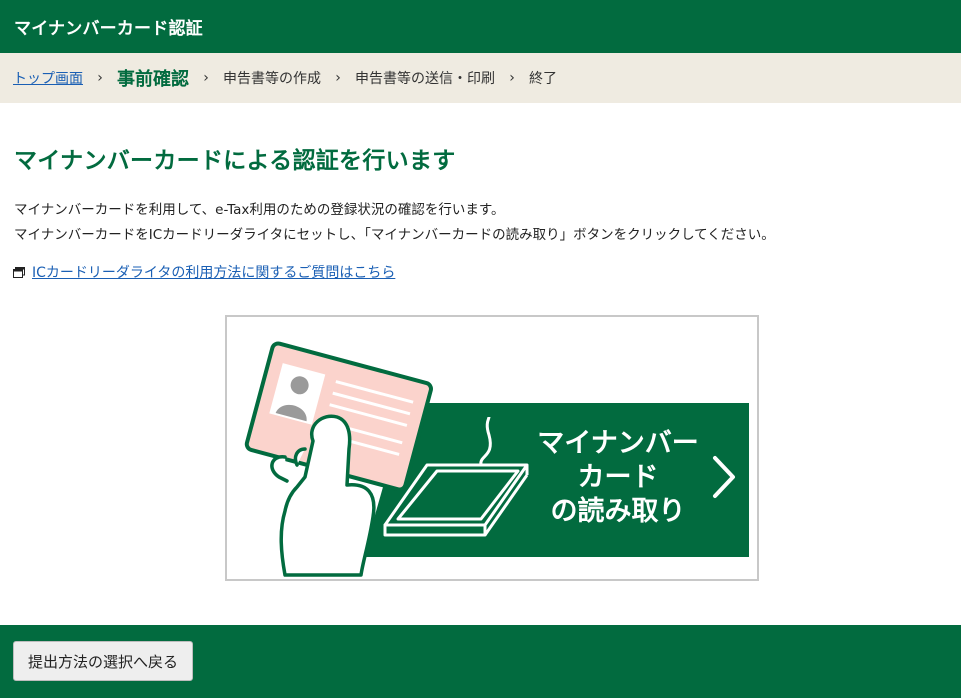 The image size is (961, 698). What do you see at coordinates (153, 79) in the screenshot?
I see `breadcrumb-item-current: 事前確認` at bounding box center [153, 79].